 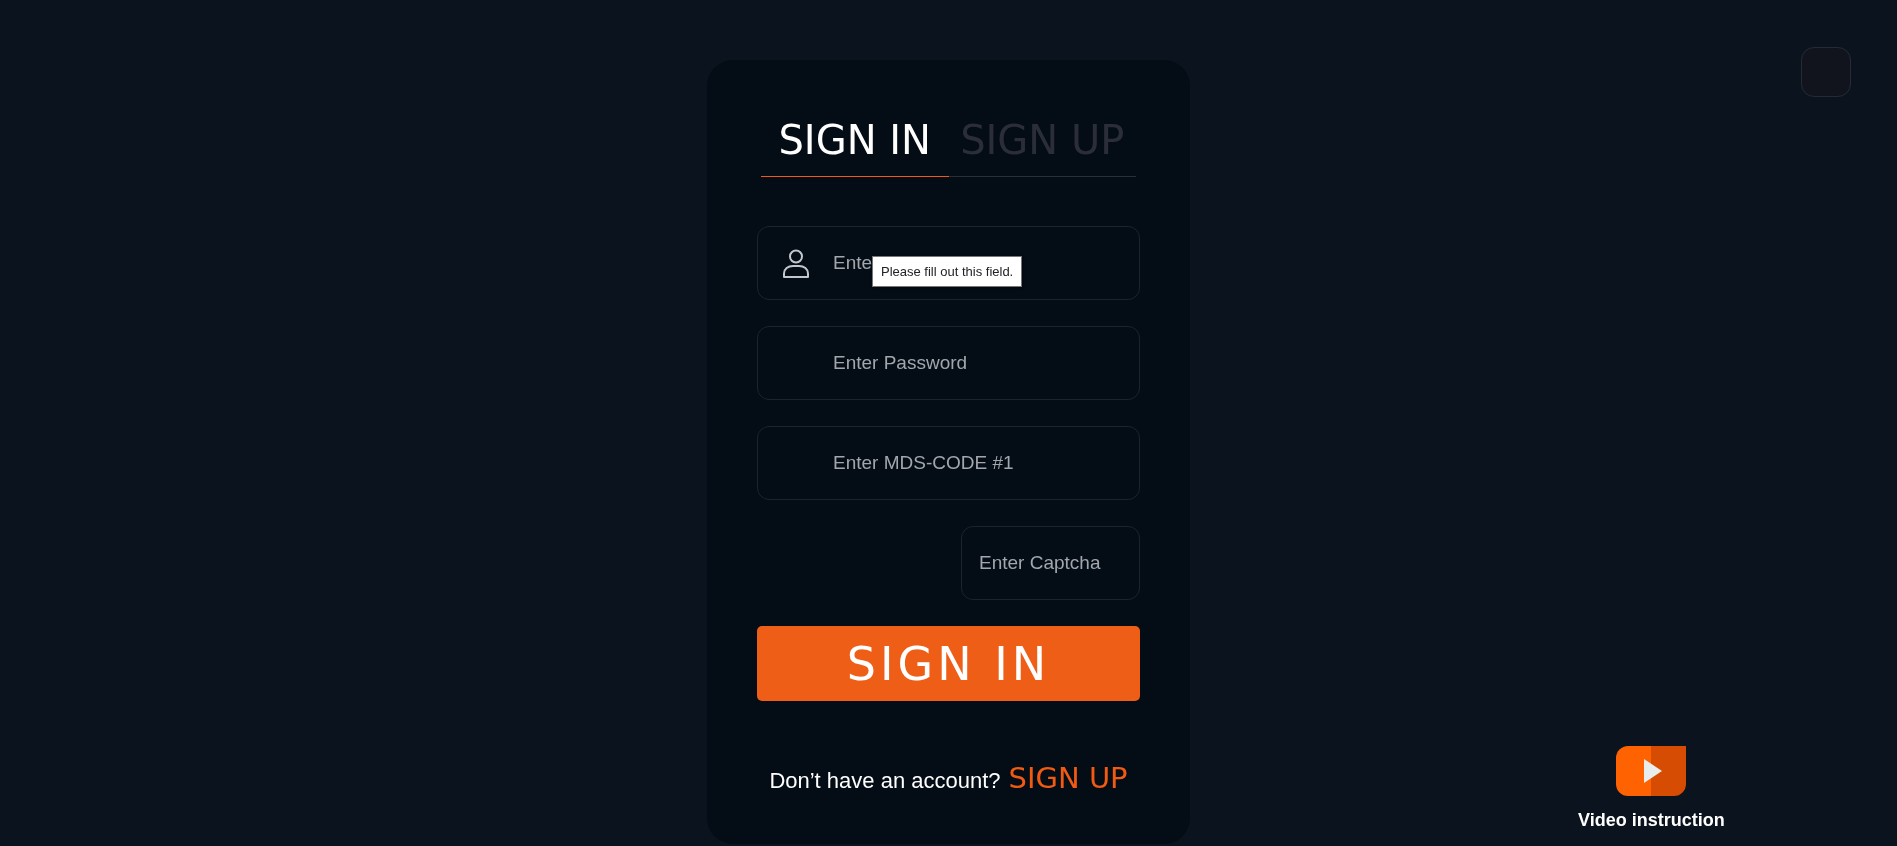 I want to click on video-instruction-button: Video instruction, so click(x=1651, y=788).